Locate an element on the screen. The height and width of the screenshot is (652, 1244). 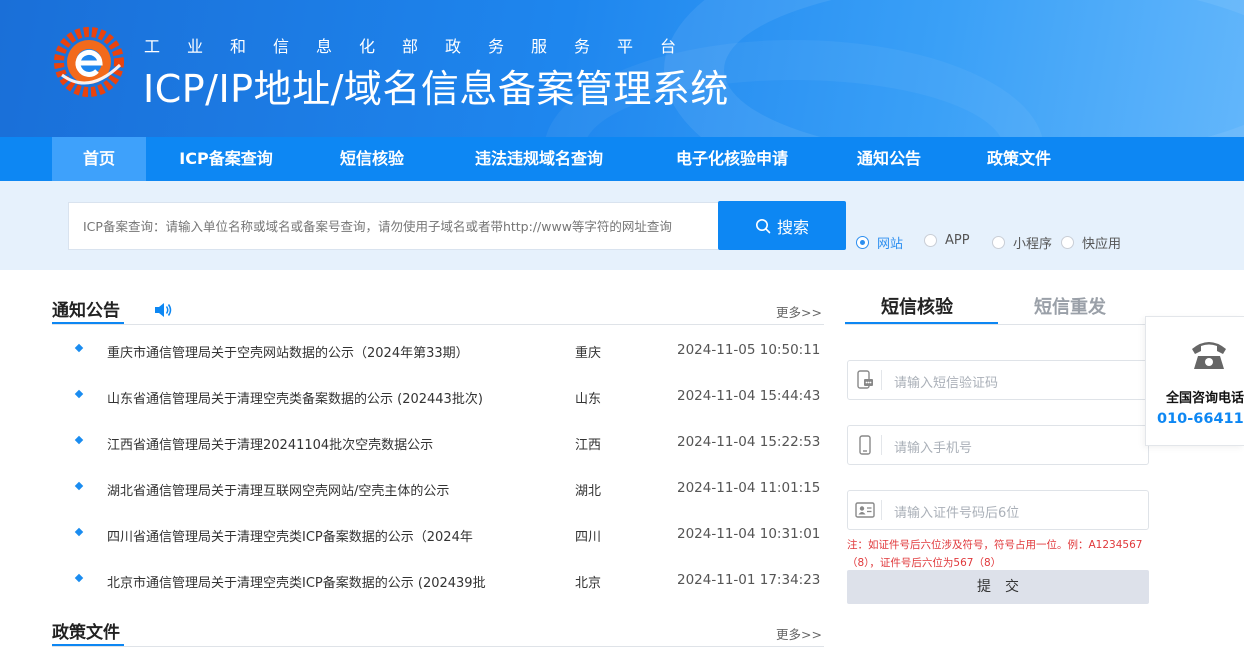
radio-label: 网站 is located at coordinates (890, 244).